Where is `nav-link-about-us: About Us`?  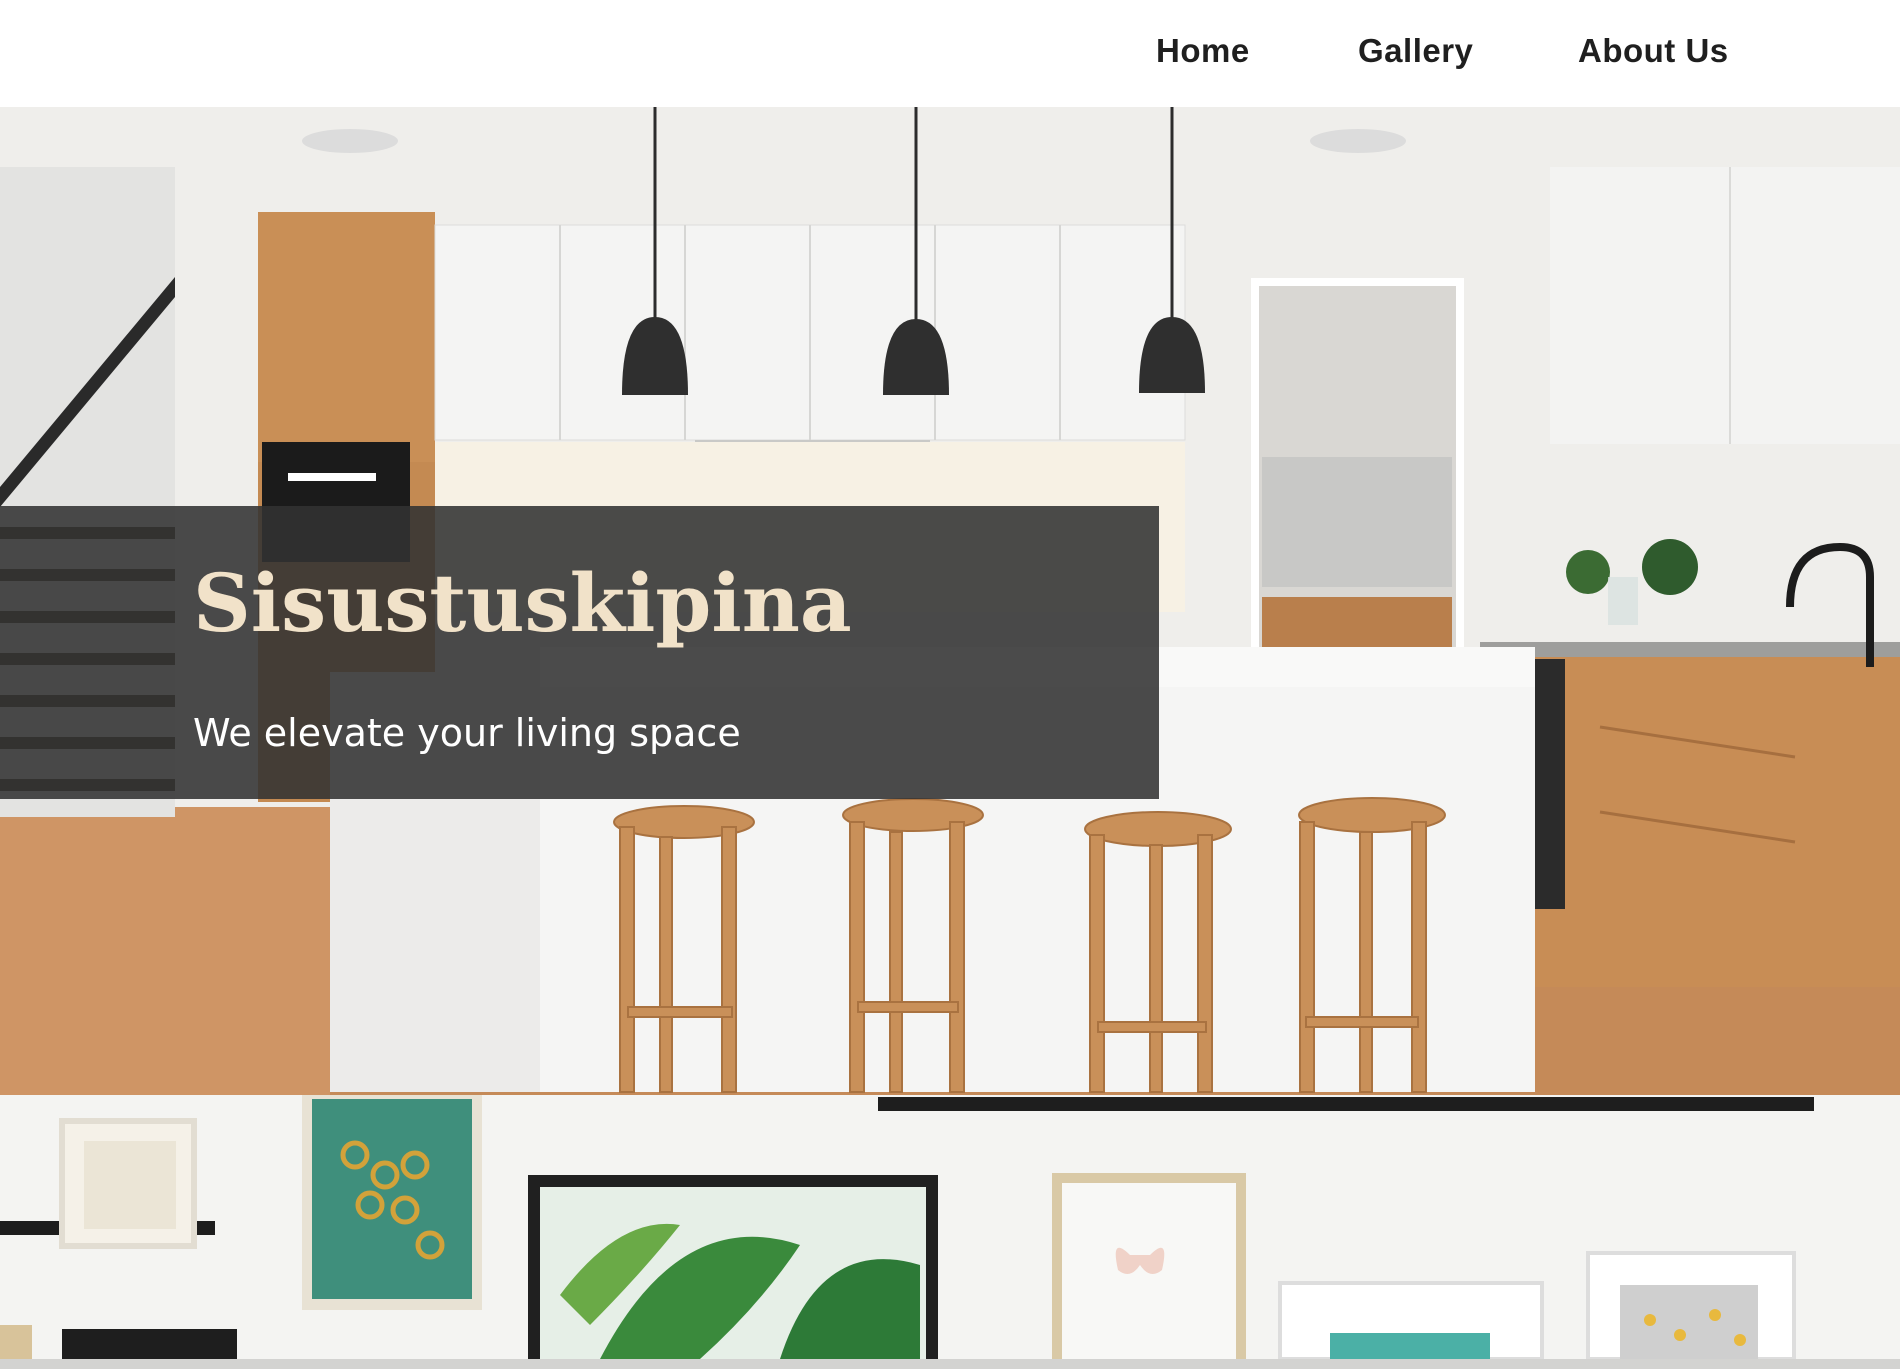
nav-link-about-us: About Us is located at coordinates (1653, 51).